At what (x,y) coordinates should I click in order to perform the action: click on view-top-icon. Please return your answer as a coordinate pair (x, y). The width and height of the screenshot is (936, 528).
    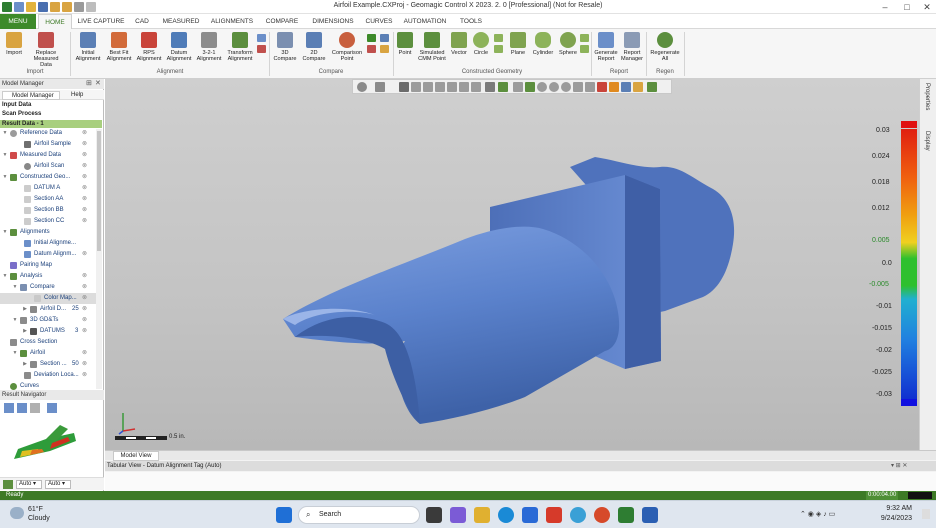
    Looking at the image, I should click on (464, 87).